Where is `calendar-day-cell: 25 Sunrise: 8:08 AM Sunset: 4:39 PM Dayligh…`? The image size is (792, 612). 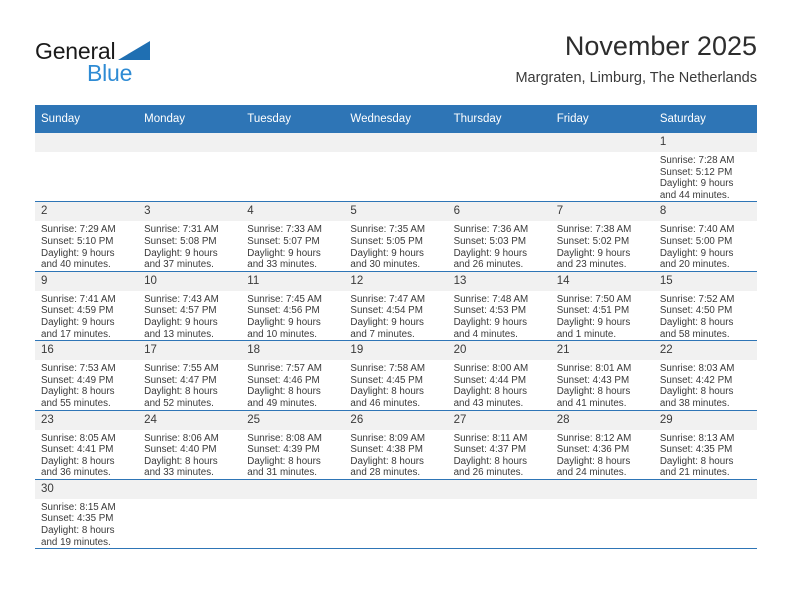 calendar-day-cell: 25 Sunrise: 8:08 AM Sunset: 4:39 PM Dayligh… is located at coordinates (293, 445).